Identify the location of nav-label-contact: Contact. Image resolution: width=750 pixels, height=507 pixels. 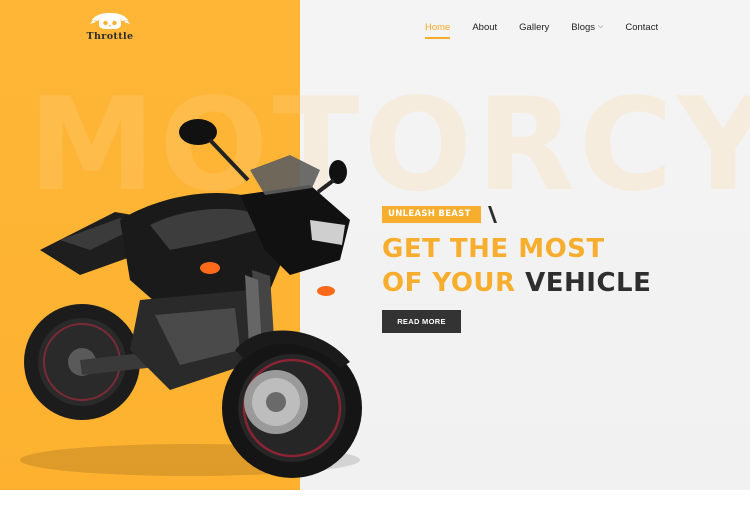
(642, 27).